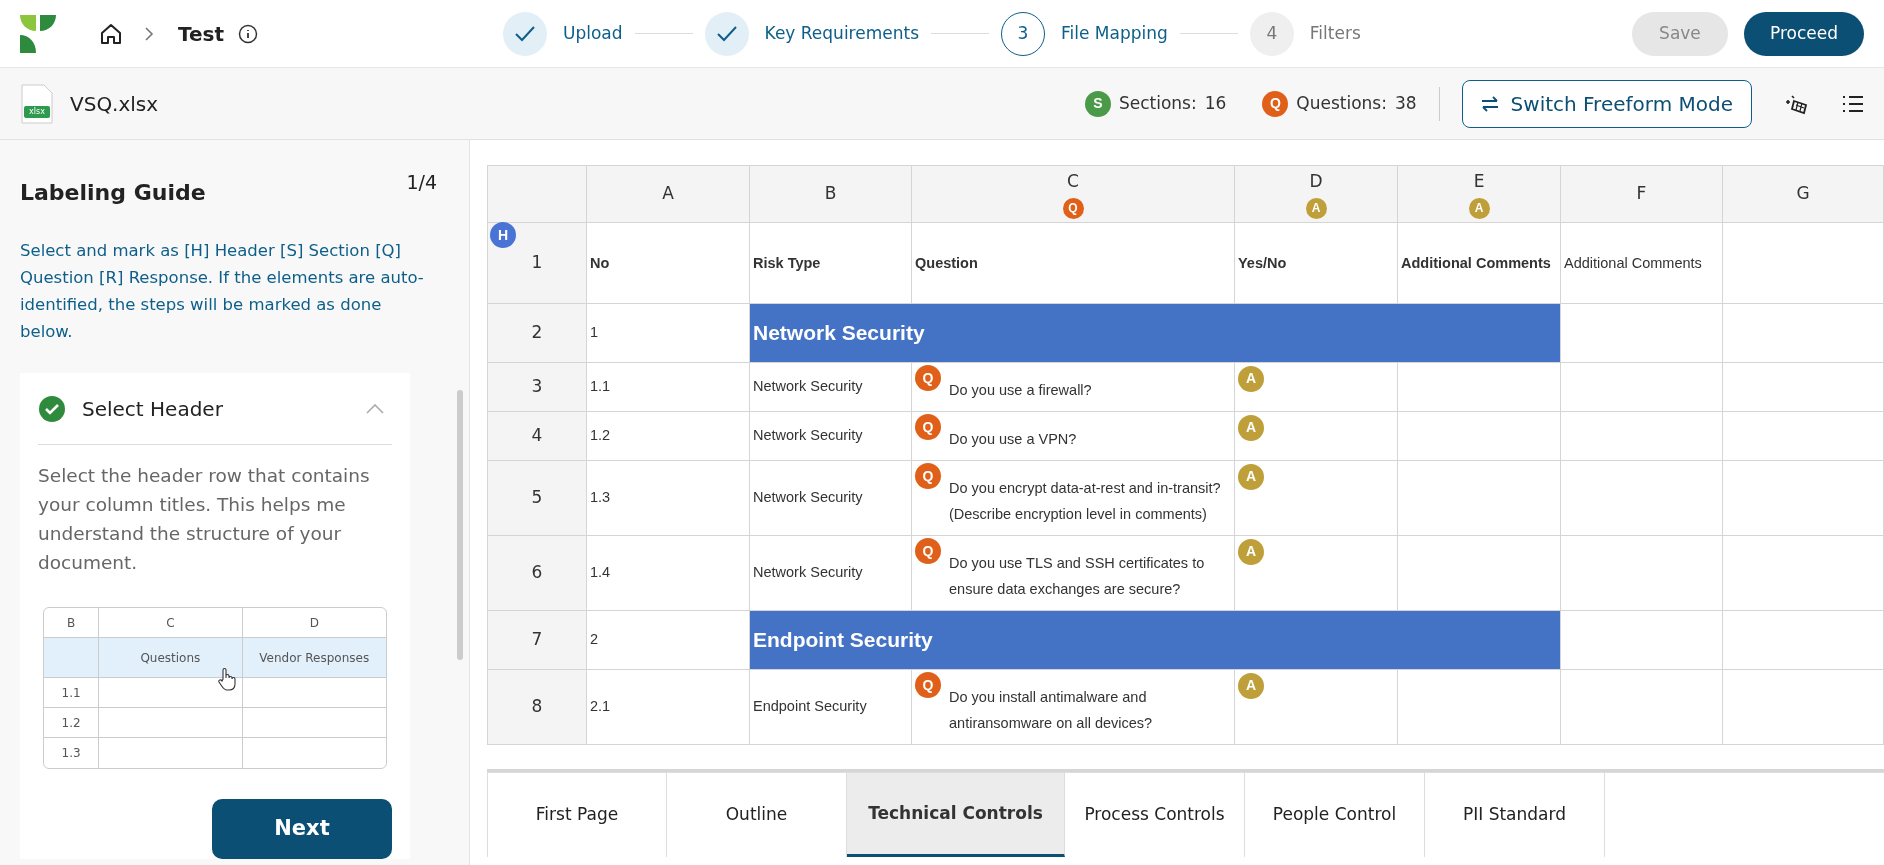  Describe the element at coordinates (1073, 181) in the screenshot. I see `column-letter: C` at that location.